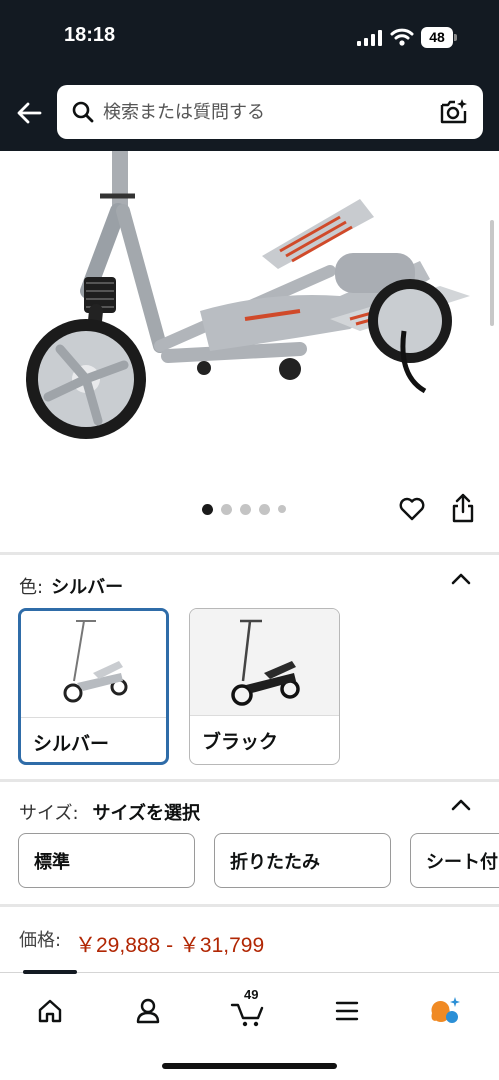  Describe the element at coordinates (87, 587) in the screenshot. I see `color-selected-value: シルバー` at that location.